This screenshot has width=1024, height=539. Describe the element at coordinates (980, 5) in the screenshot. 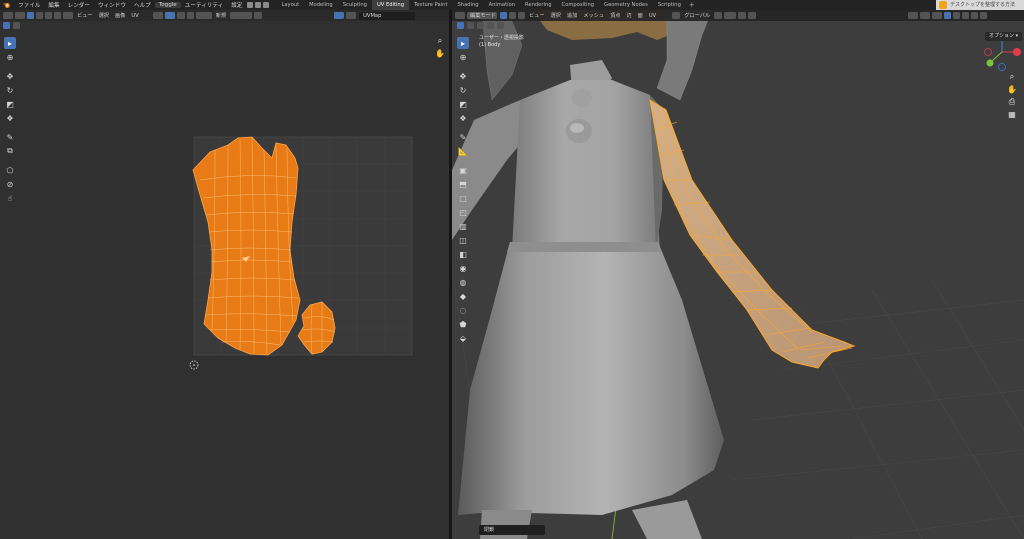

I see `notification-banner: デスクトップを整理する方法` at that location.